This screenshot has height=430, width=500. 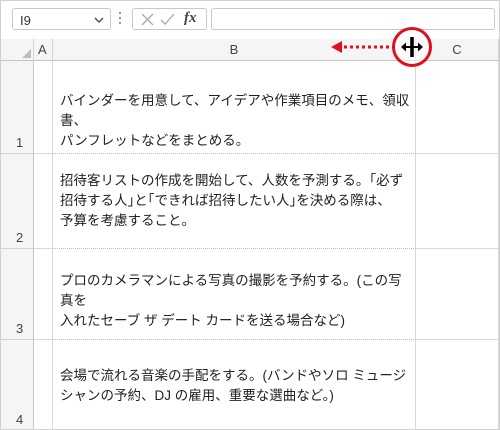 I want to click on cell-c2, so click(x=457, y=201).